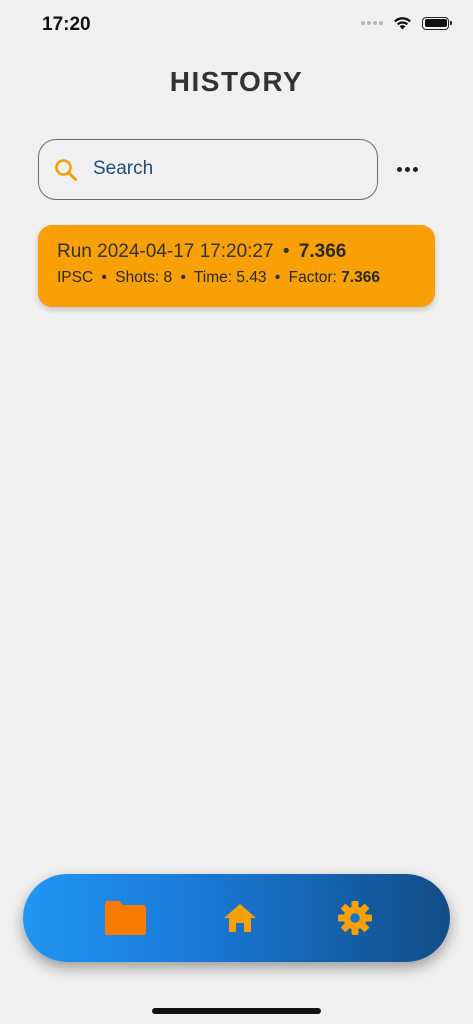 The height and width of the screenshot is (1024, 473). I want to click on more-dots-icon, so click(399, 169).